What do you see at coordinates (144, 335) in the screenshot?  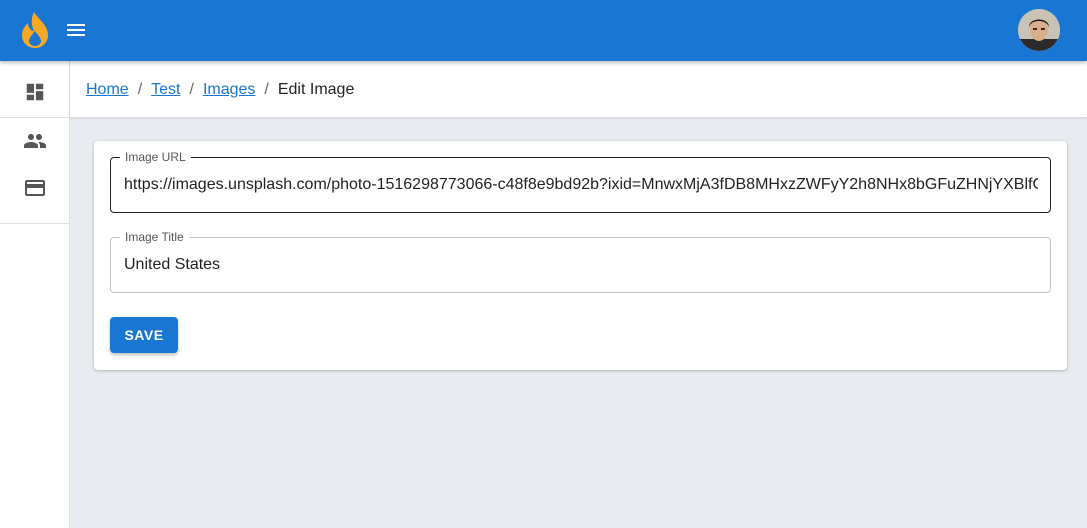 I see `save-button: SAVE` at bounding box center [144, 335].